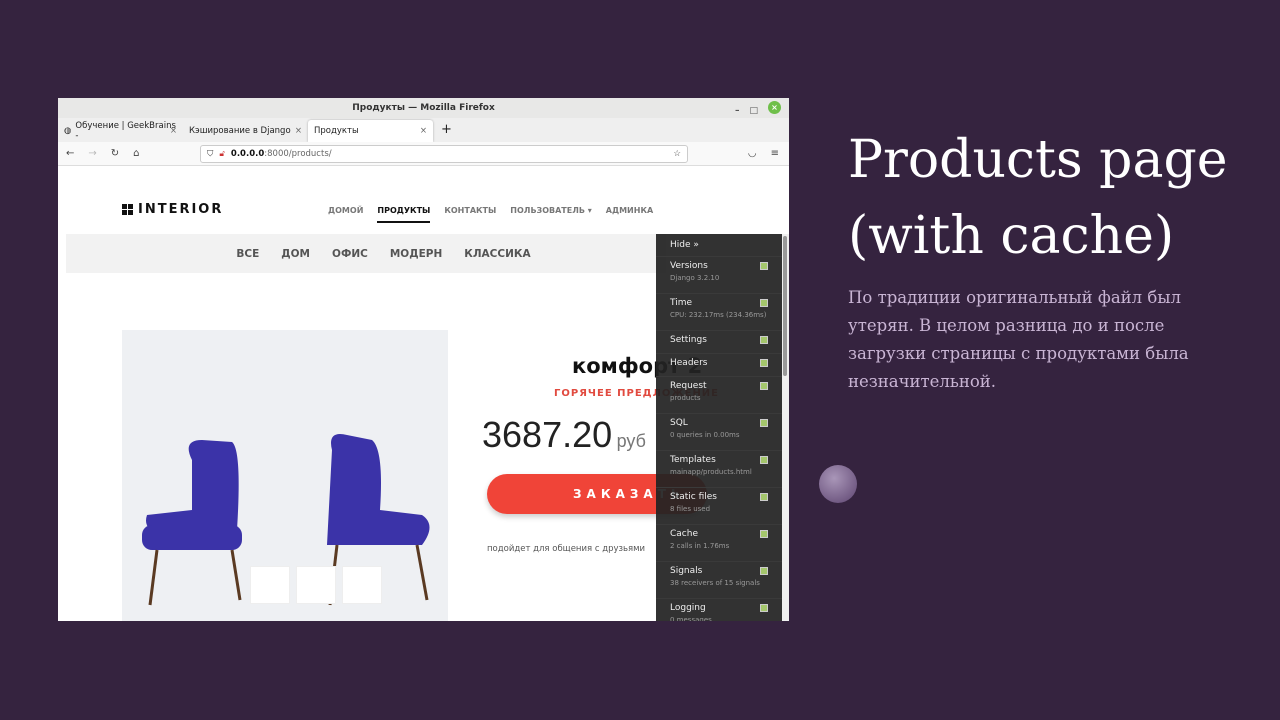  What do you see at coordinates (679, 423) in the screenshot?
I see `panel-name: SQL` at bounding box center [679, 423].